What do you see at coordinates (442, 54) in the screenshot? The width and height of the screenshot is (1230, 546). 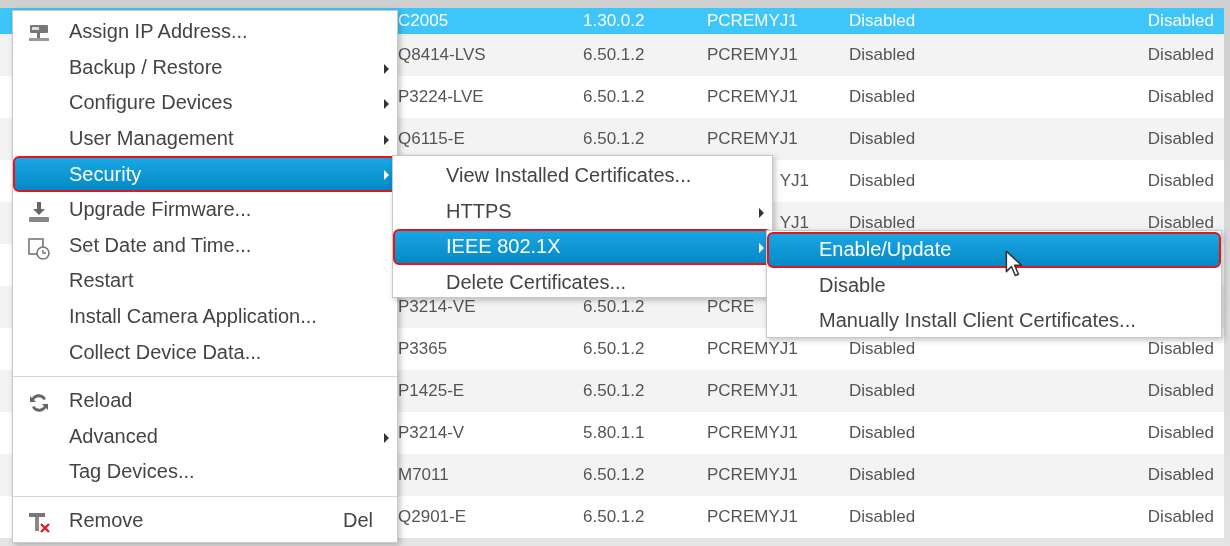 I see `table-cell: Q8414-LVS` at bounding box center [442, 54].